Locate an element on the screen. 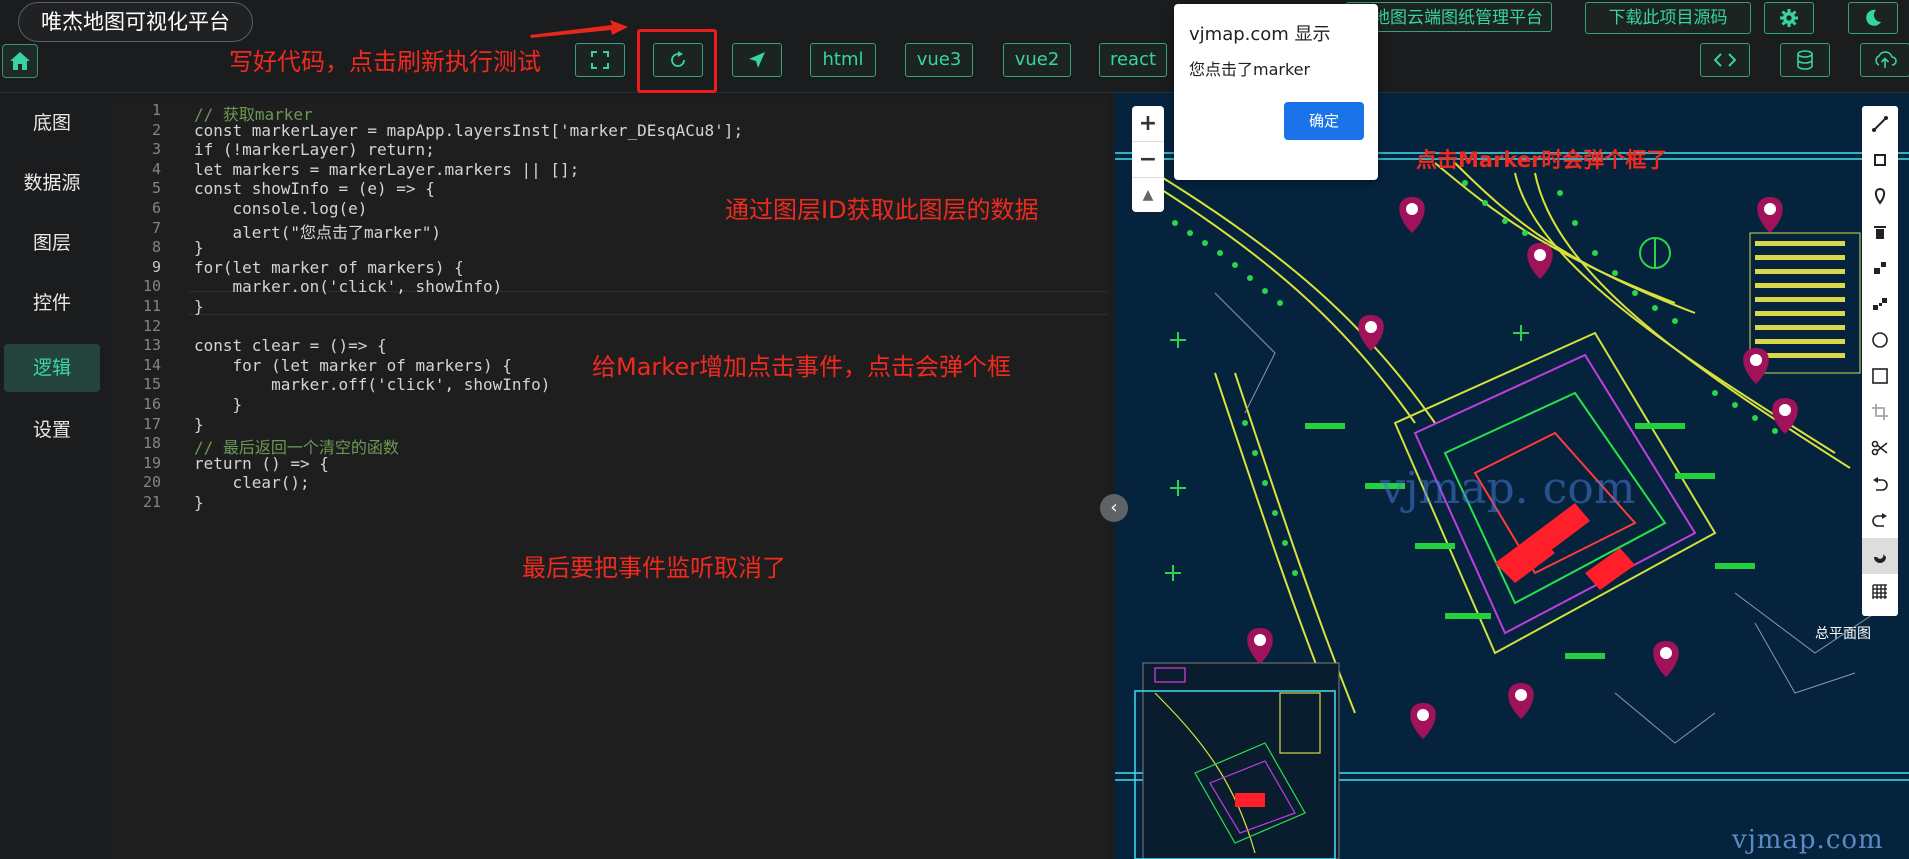 This screenshot has width=1909, height=859. cloud-upload-icon is located at coordinates (1886, 59).